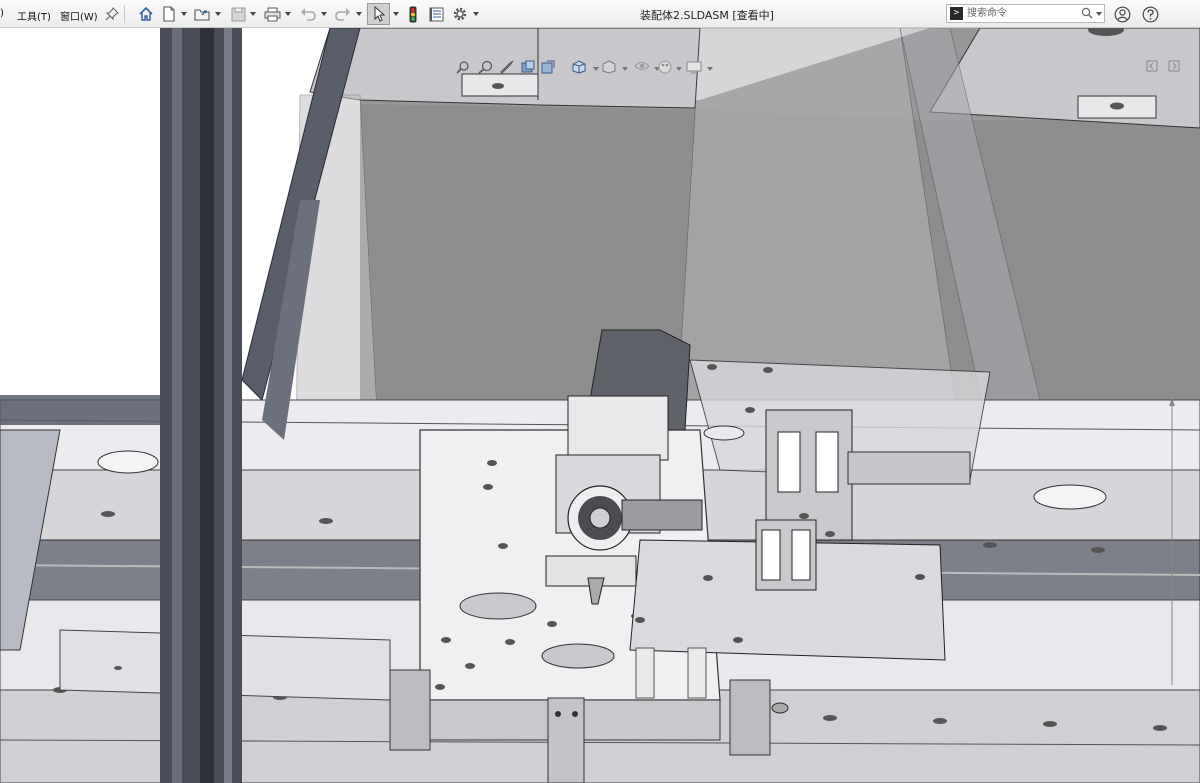 The image size is (1200, 783). Describe the element at coordinates (253, 14) in the screenshot. I see `save-dropdown-arrow` at that location.